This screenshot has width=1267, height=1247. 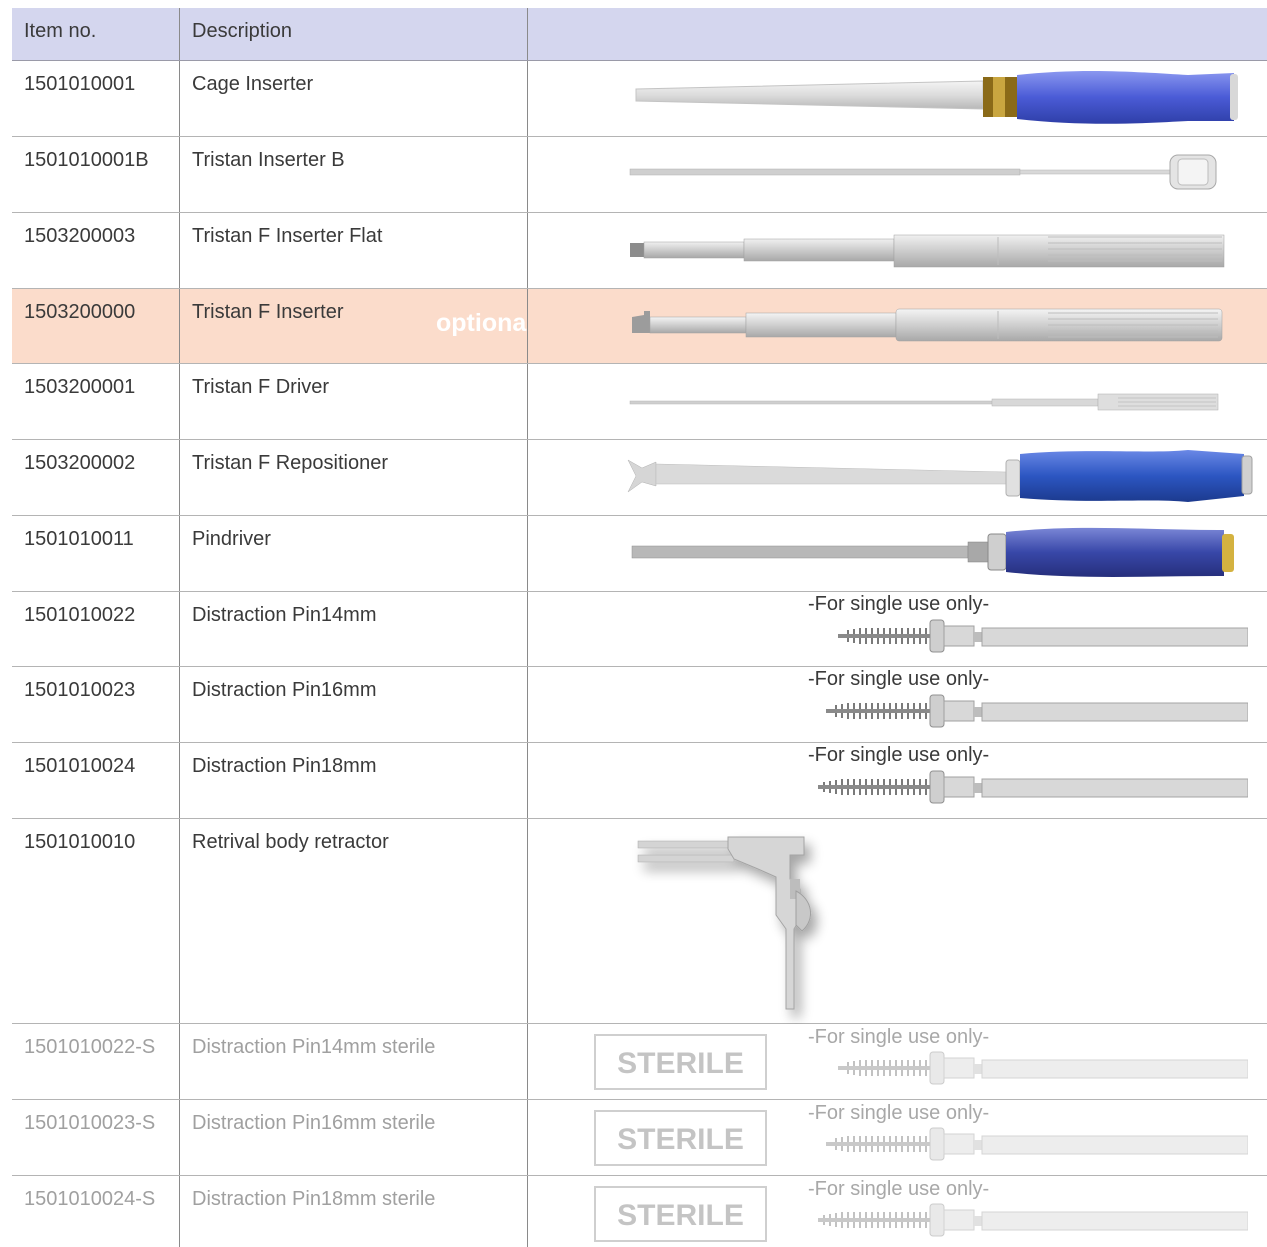 What do you see at coordinates (96, 629) in the screenshot?
I see `item-no-cell: 1501010022` at bounding box center [96, 629].